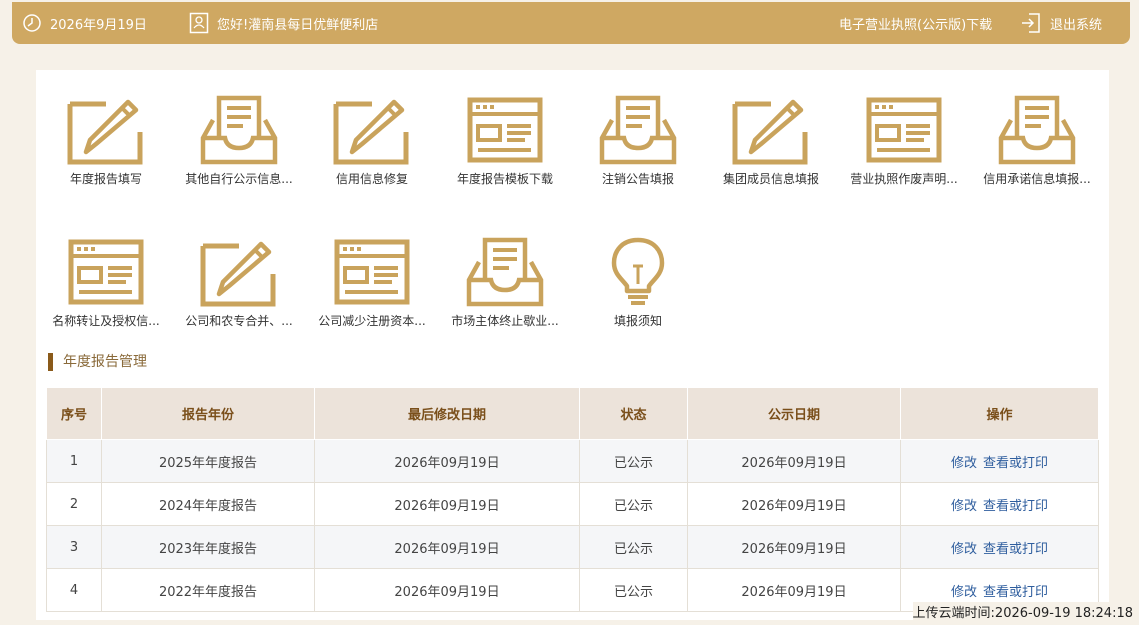  Describe the element at coordinates (74, 504) in the screenshot. I see `cell-no: 2` at that location.